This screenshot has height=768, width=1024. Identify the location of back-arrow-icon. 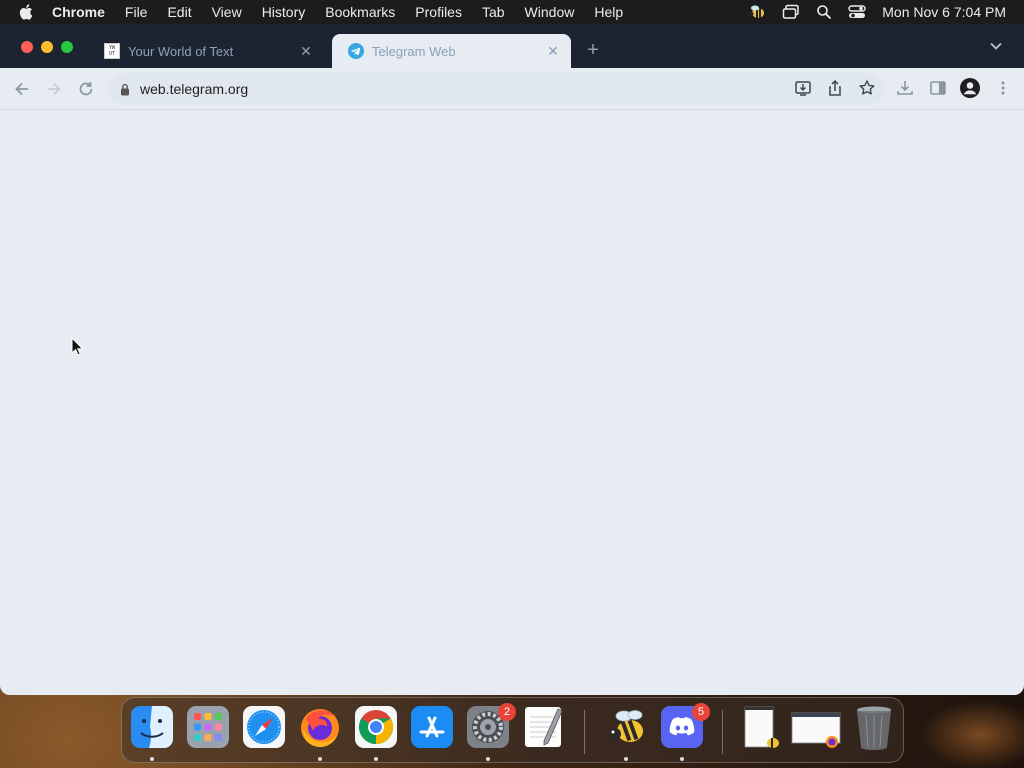
(22, 89).